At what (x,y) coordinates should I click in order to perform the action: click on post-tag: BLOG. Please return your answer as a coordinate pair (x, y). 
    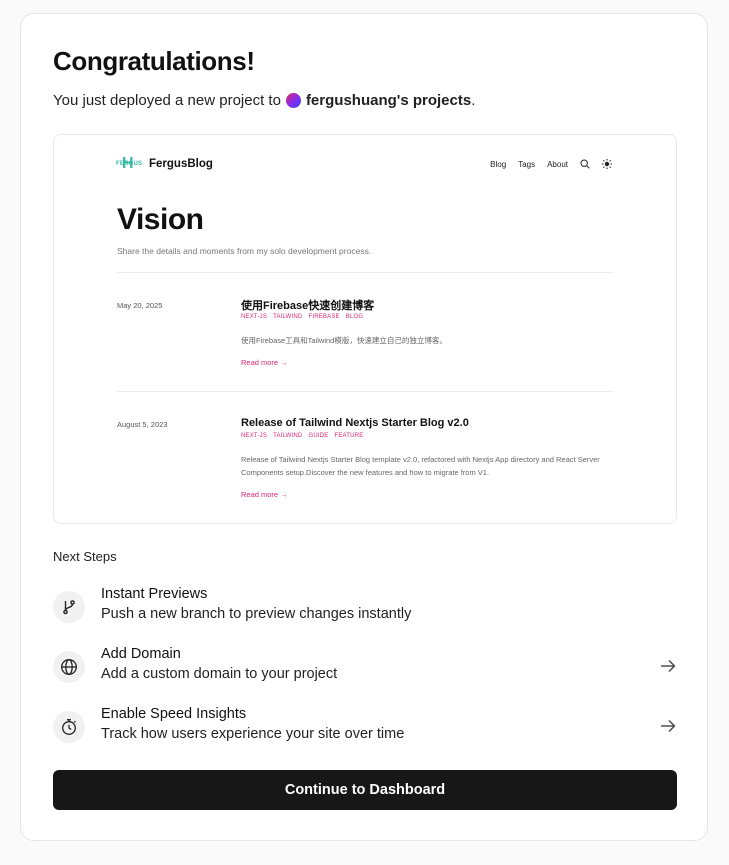
    Looking at the image, I should click on (354, 317).